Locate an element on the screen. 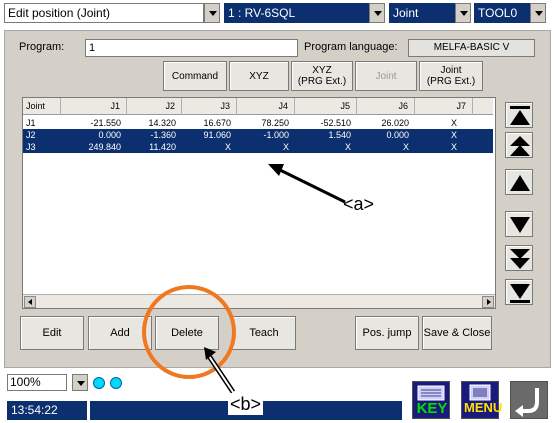 Image resolution: width=555 pixels, height=423 pixels. annotation-a-label: <a> is located at coordinates (359, 204).